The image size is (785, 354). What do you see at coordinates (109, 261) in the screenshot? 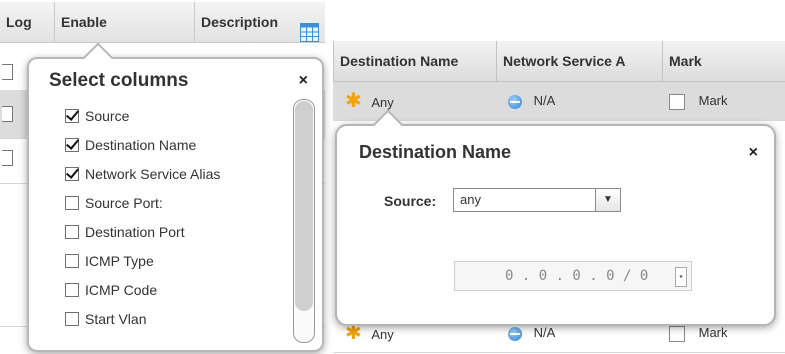
I see `column-option-icmp-type: ICMP Type` at bounding box center [109, 261].